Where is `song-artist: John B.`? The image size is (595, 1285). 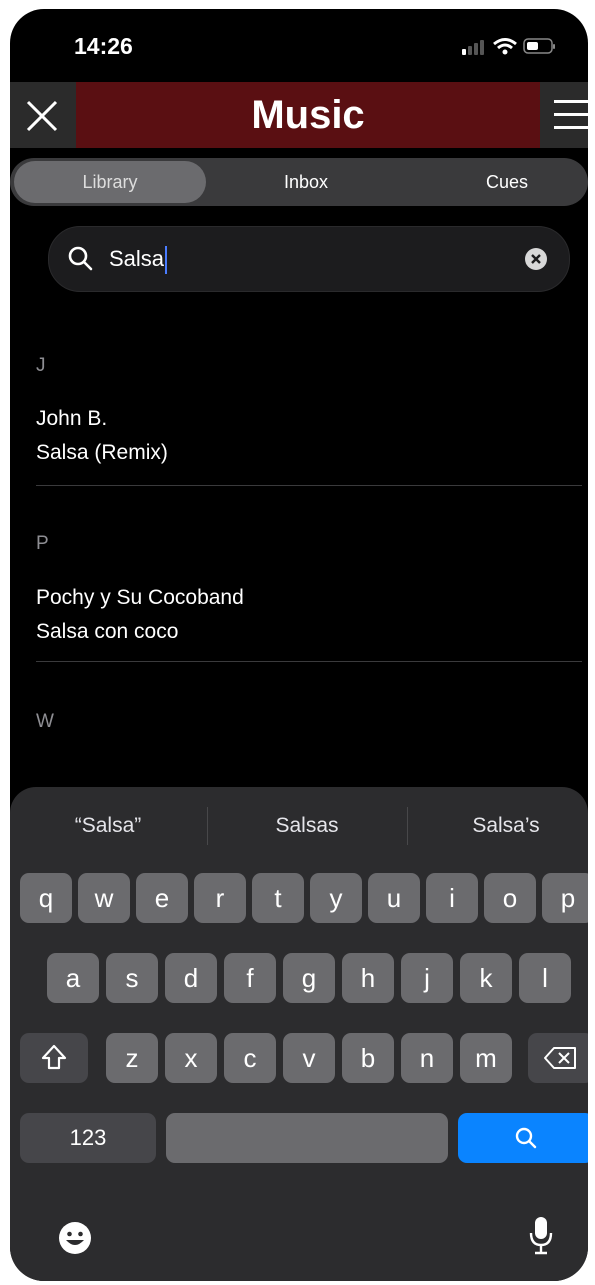
song-artist: John B. is located at coordinates (71, 419).